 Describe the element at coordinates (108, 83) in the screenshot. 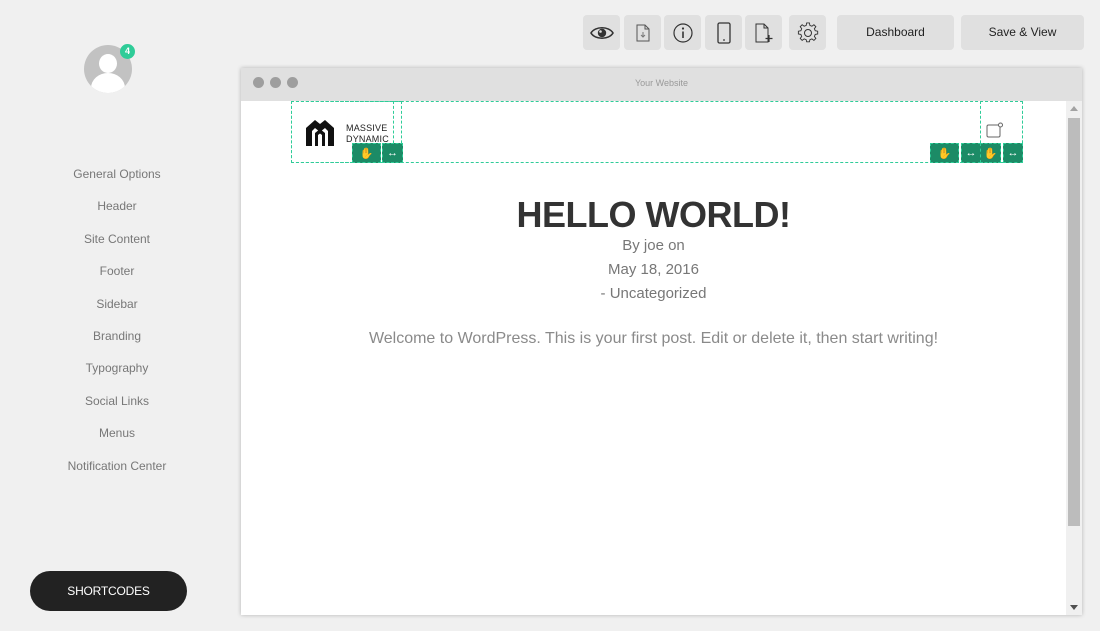

I see `avatar-body` at that location.